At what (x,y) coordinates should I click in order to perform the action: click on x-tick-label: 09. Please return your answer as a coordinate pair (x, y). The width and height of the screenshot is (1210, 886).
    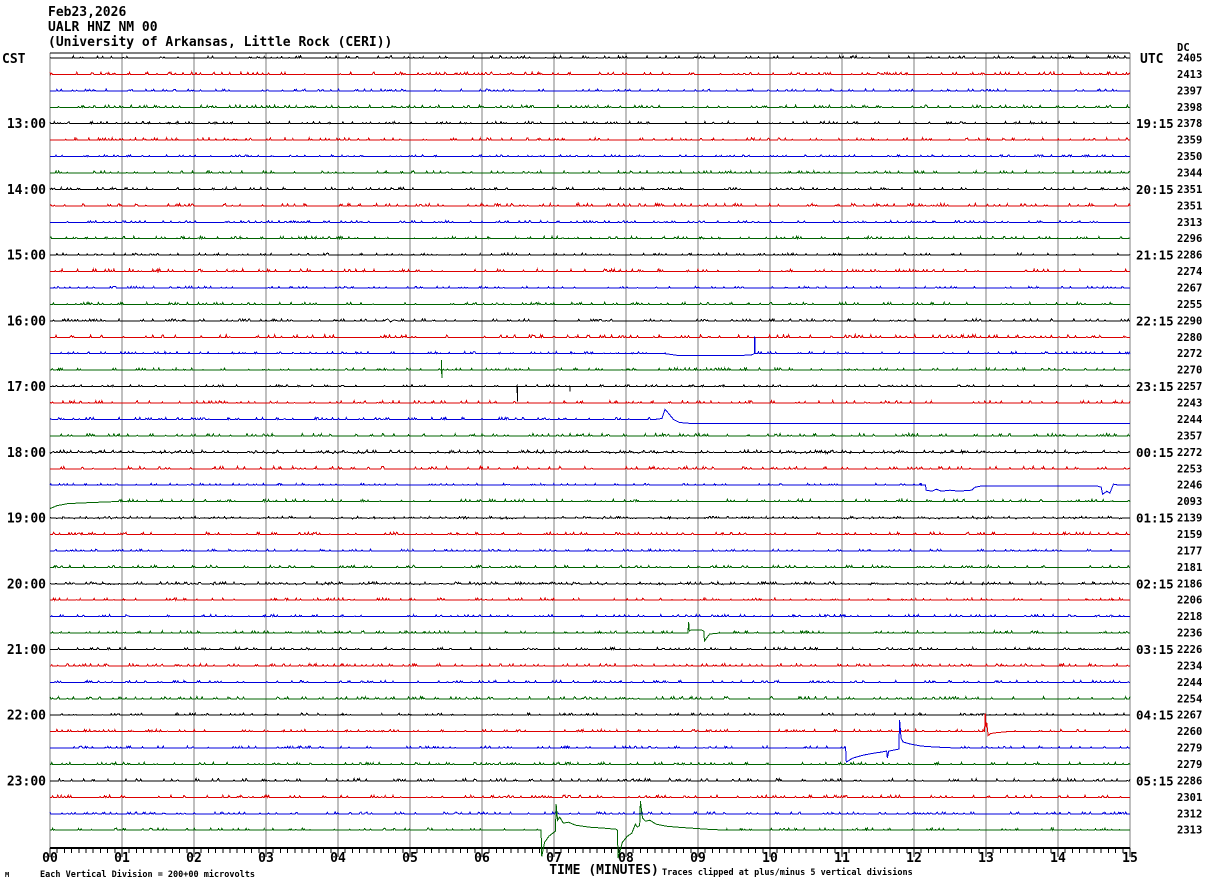
    Looking at the image, I should click on (698, 858).